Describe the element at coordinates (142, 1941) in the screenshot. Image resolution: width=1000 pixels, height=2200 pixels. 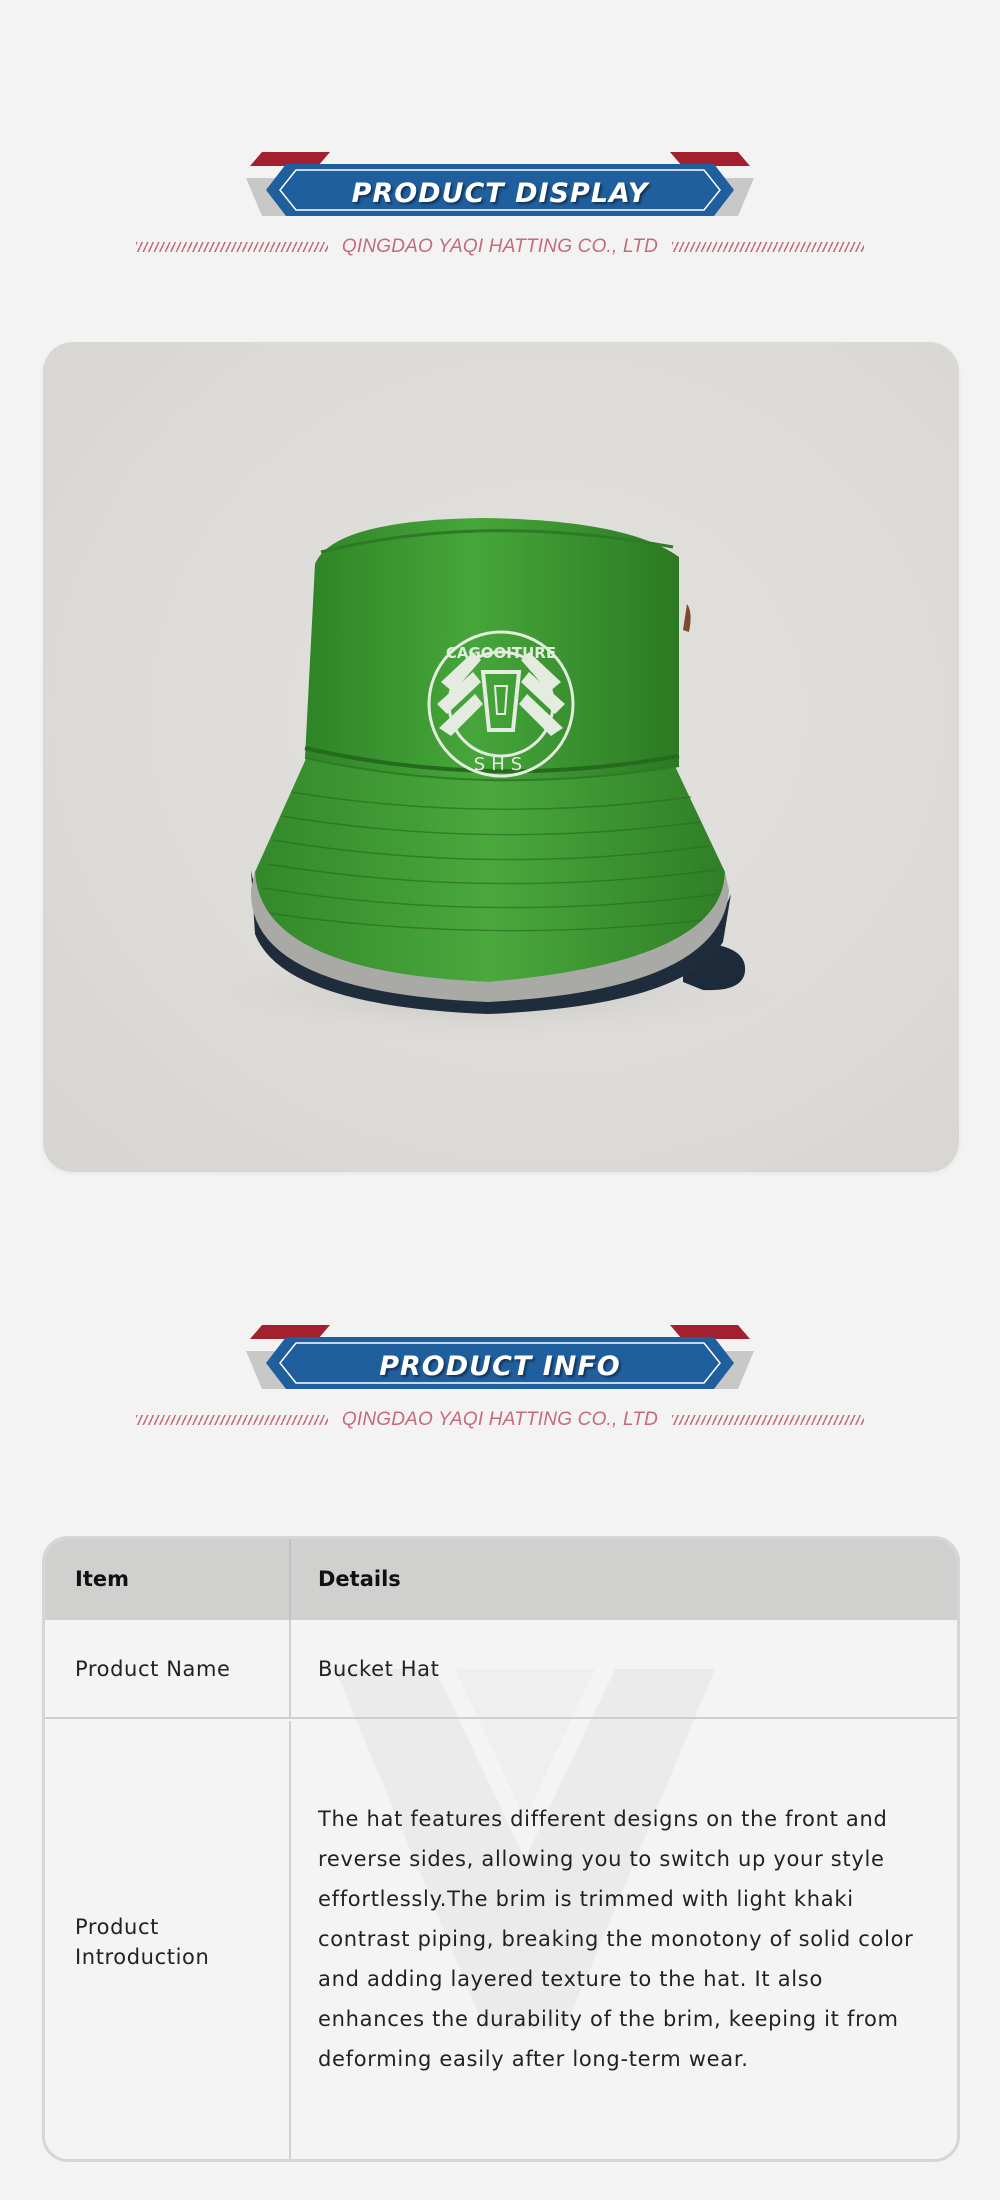
I see `row-item-label: Product Introduction` at that location.